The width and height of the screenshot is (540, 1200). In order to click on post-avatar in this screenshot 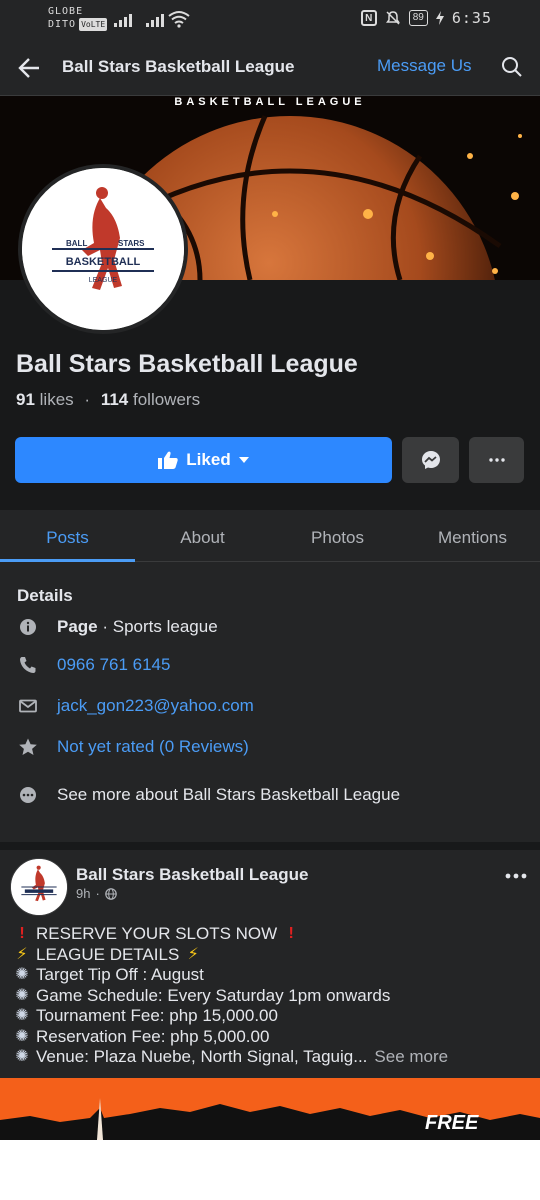, I will do `click(39, 887)`.